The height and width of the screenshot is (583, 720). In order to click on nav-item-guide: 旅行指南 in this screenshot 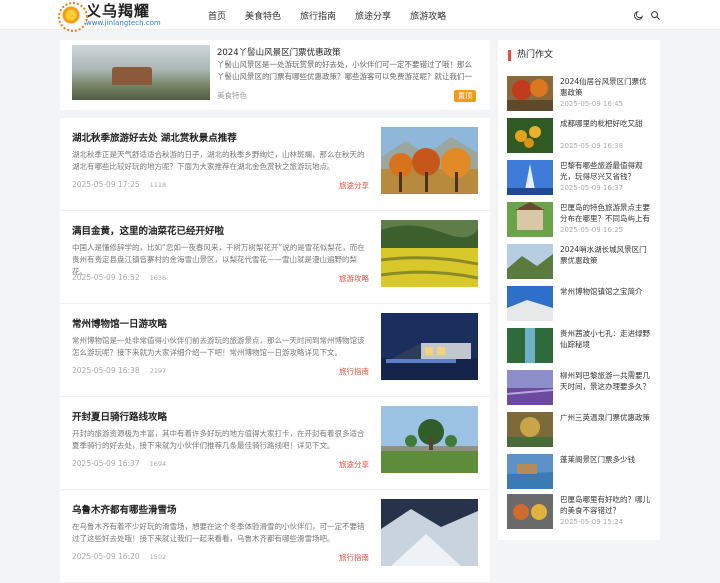, I will do `click(318, 15)`.